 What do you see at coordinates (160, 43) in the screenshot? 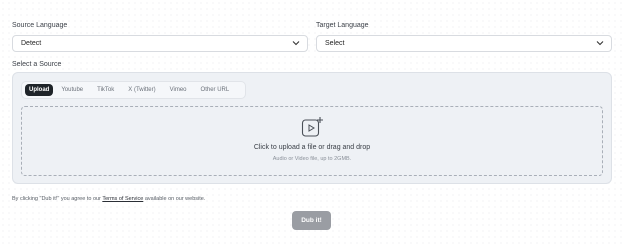
I see `source-language-select: Detect` at bounding box center [160, 43].